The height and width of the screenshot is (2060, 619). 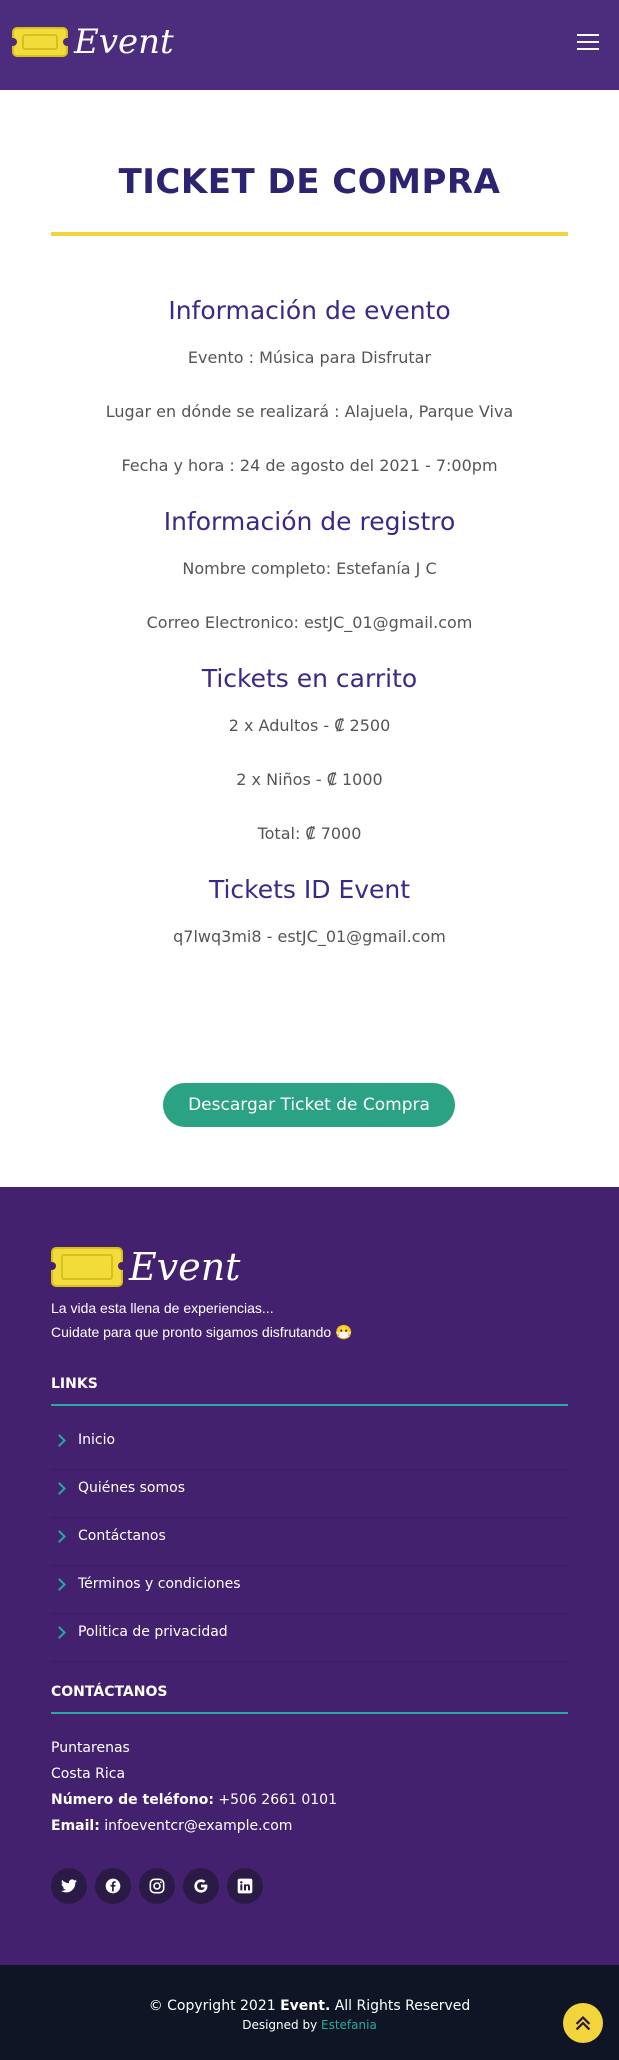 What do you see at coordinates (109, 1692) in the screenshot?
I see `contact-heading: CONTÁCTANOS` at bounding box center [109, 1692].